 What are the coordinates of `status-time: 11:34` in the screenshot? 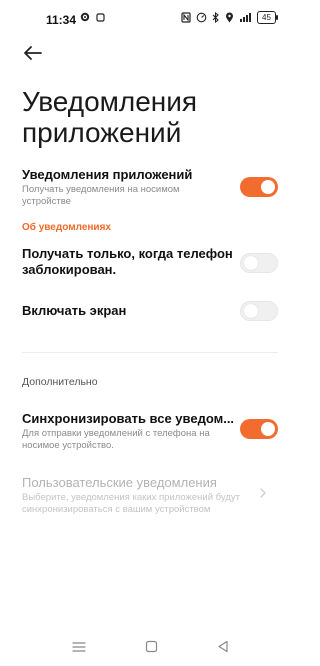 It's located at (61, 20).